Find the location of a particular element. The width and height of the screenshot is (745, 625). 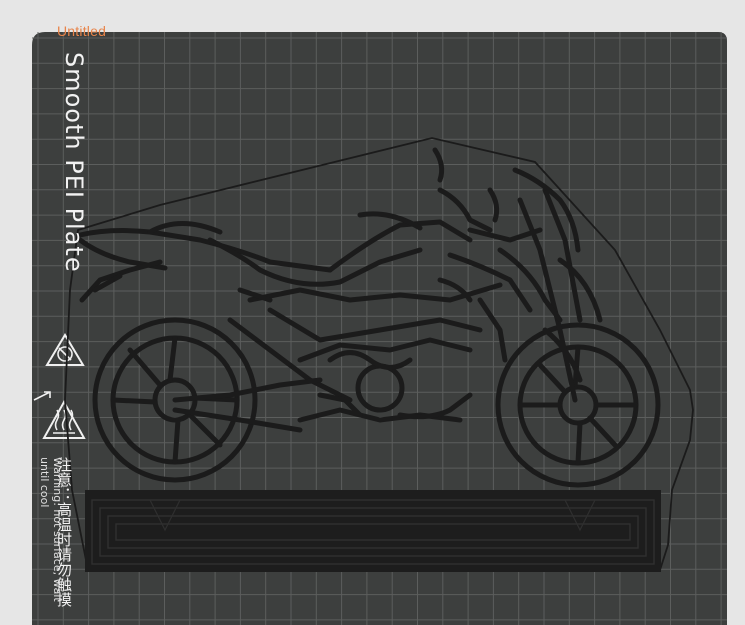

model-base is located at coordinates (373, 531).